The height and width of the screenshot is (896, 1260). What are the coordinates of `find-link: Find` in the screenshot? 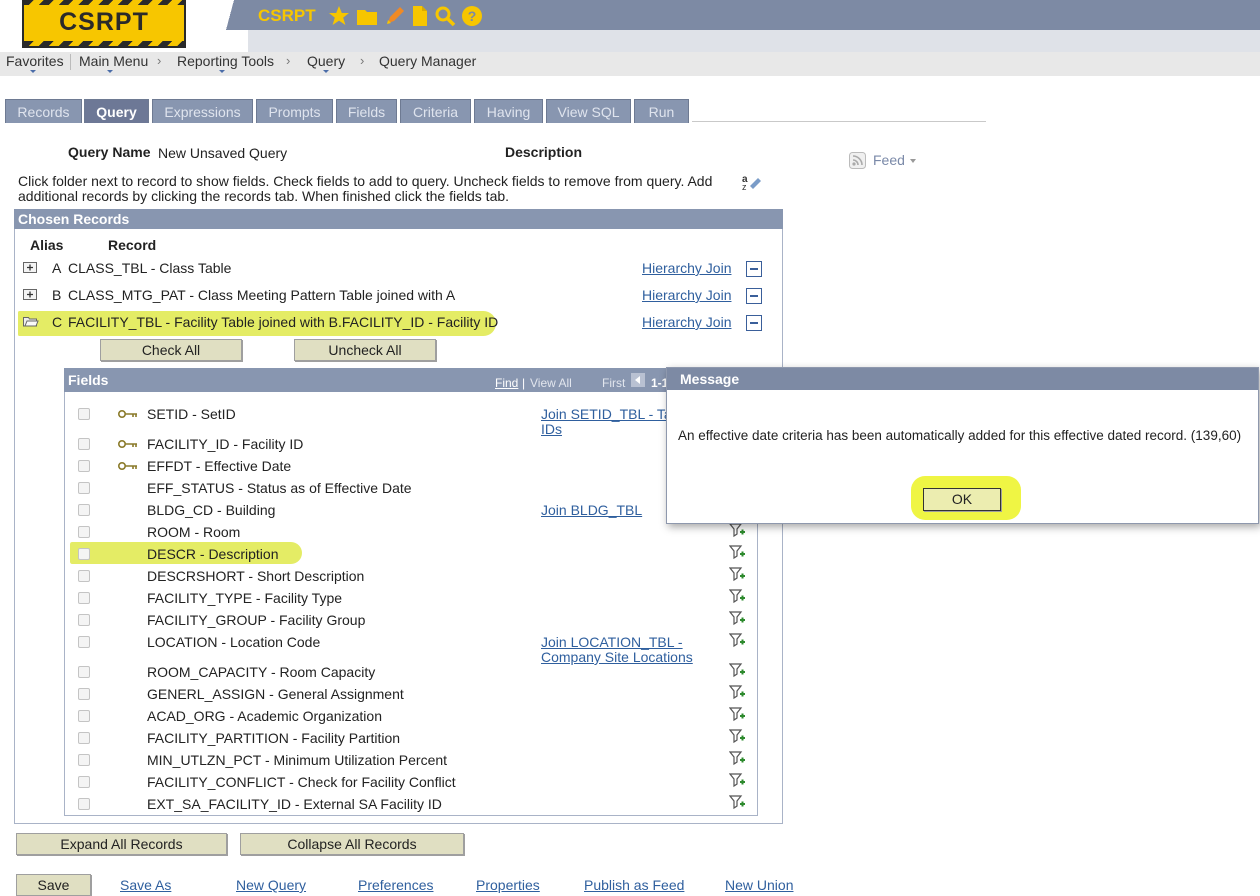 It's located at (506, 383).